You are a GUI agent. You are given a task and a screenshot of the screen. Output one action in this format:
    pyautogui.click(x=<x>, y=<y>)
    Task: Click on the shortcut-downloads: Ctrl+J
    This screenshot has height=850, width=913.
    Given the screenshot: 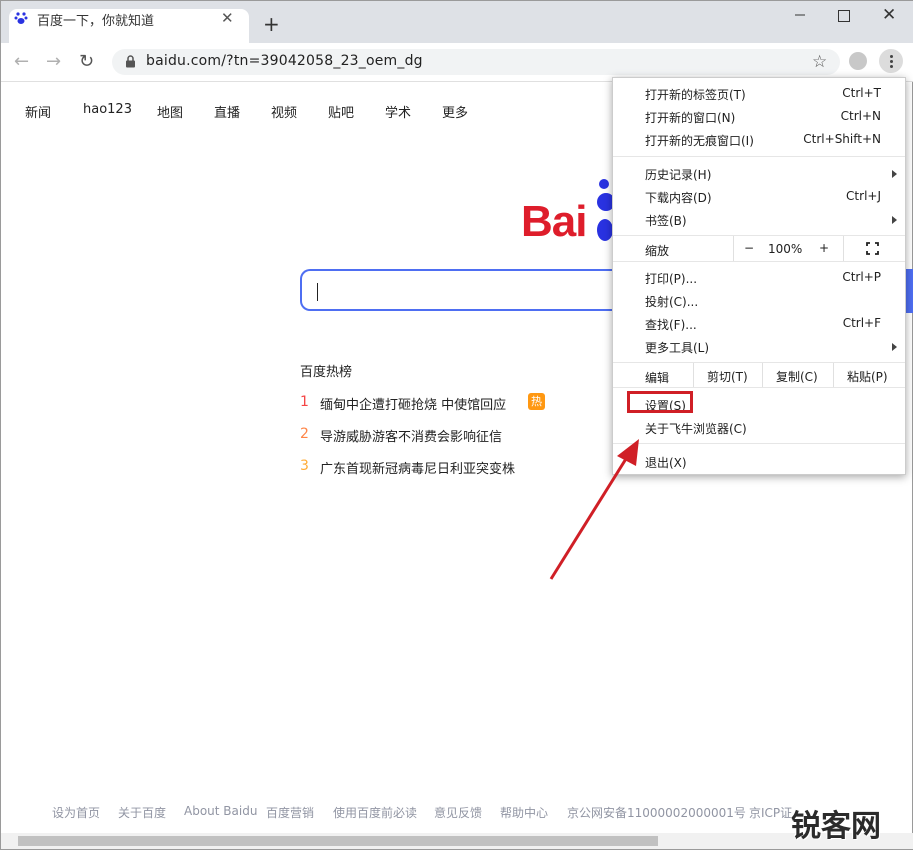 What is the action you would take?
    pyautogui.click(x=863, y=196)
    